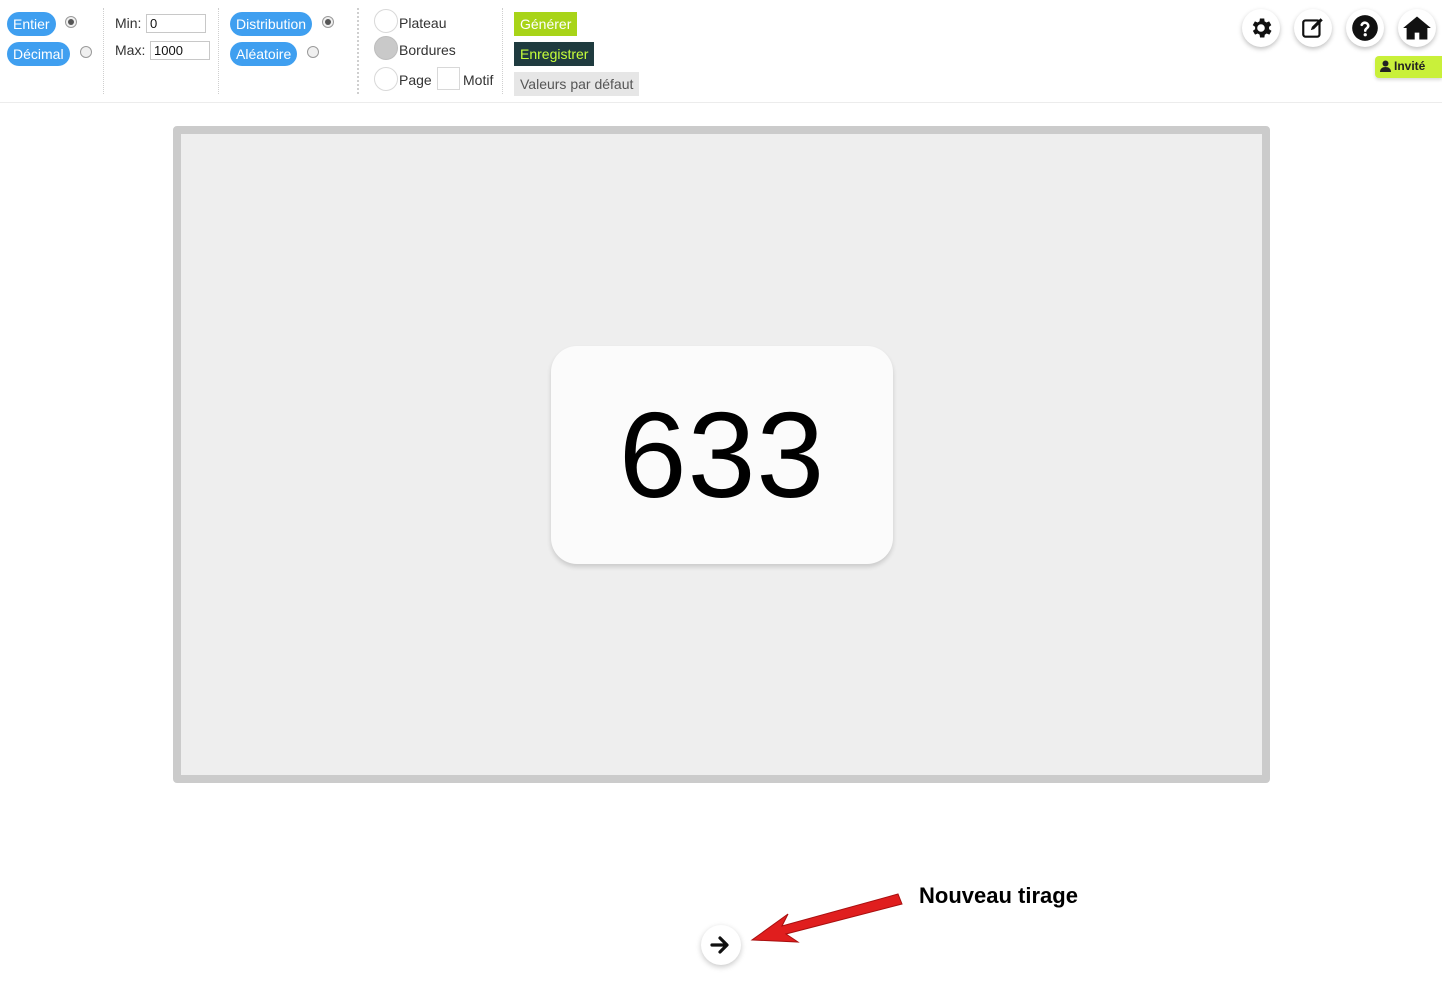  What do you see at coordinates (386, 48) in the screenshot?
I see `bordures-color-option` at bounding box center [386, 48].